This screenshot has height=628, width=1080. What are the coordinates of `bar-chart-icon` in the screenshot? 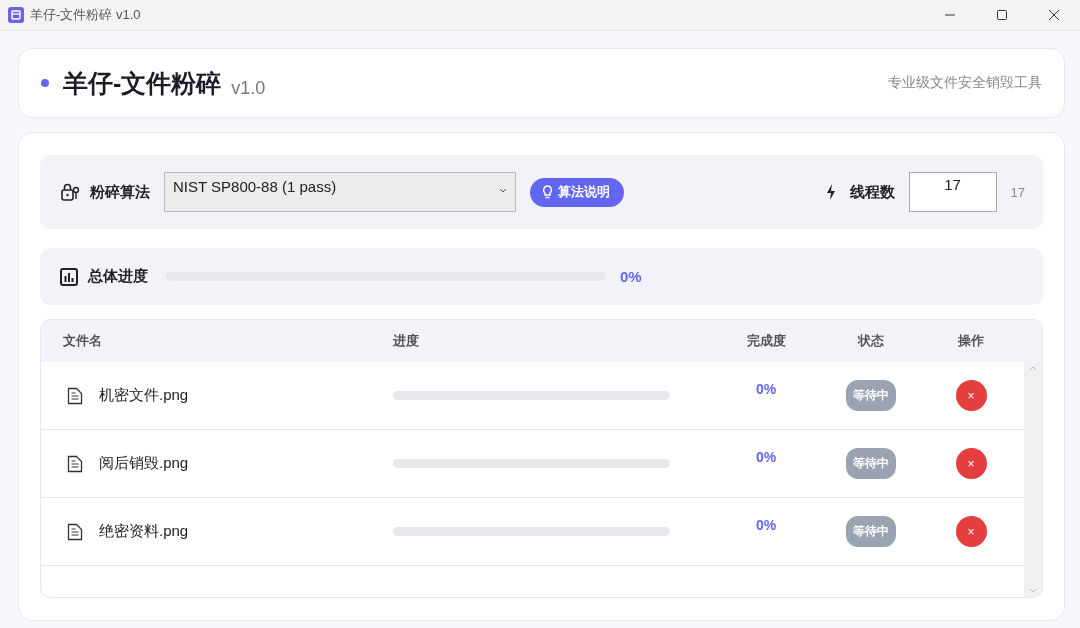 It's located at (69, 276).